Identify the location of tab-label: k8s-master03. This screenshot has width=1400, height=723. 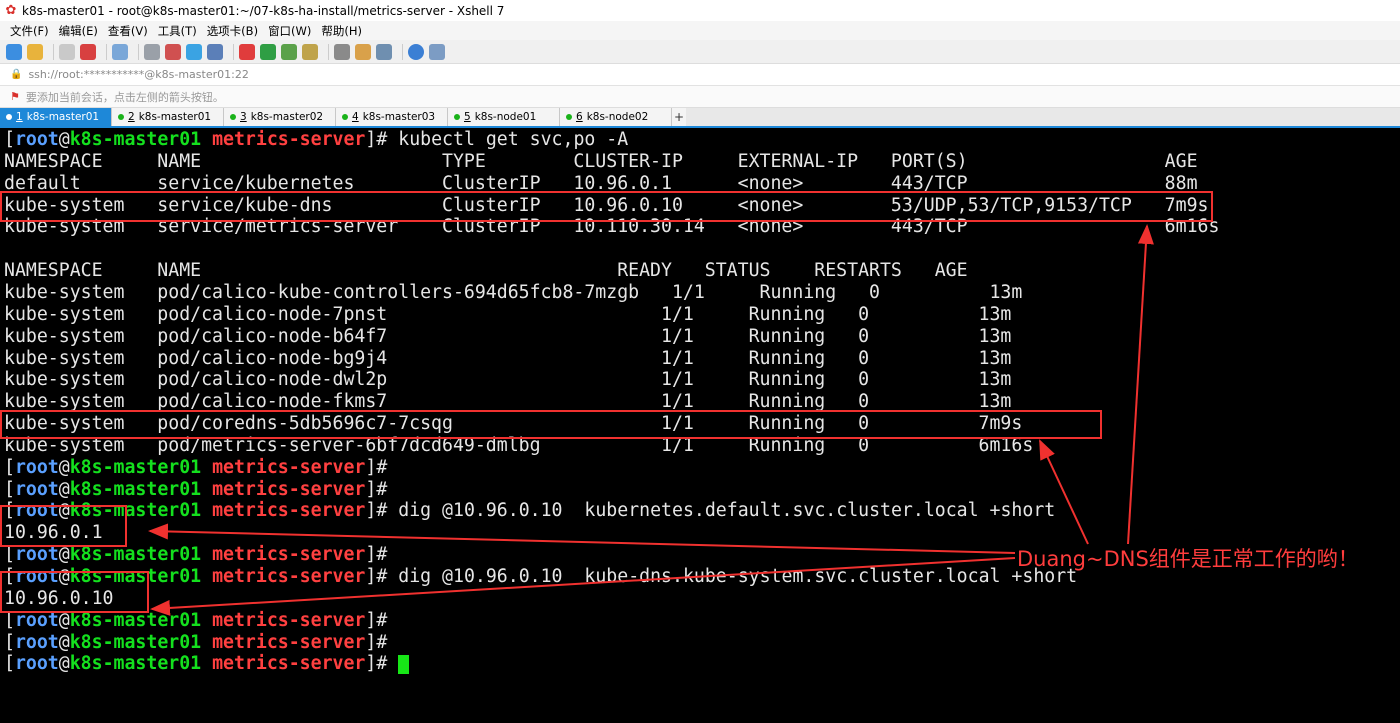
(399, 117).